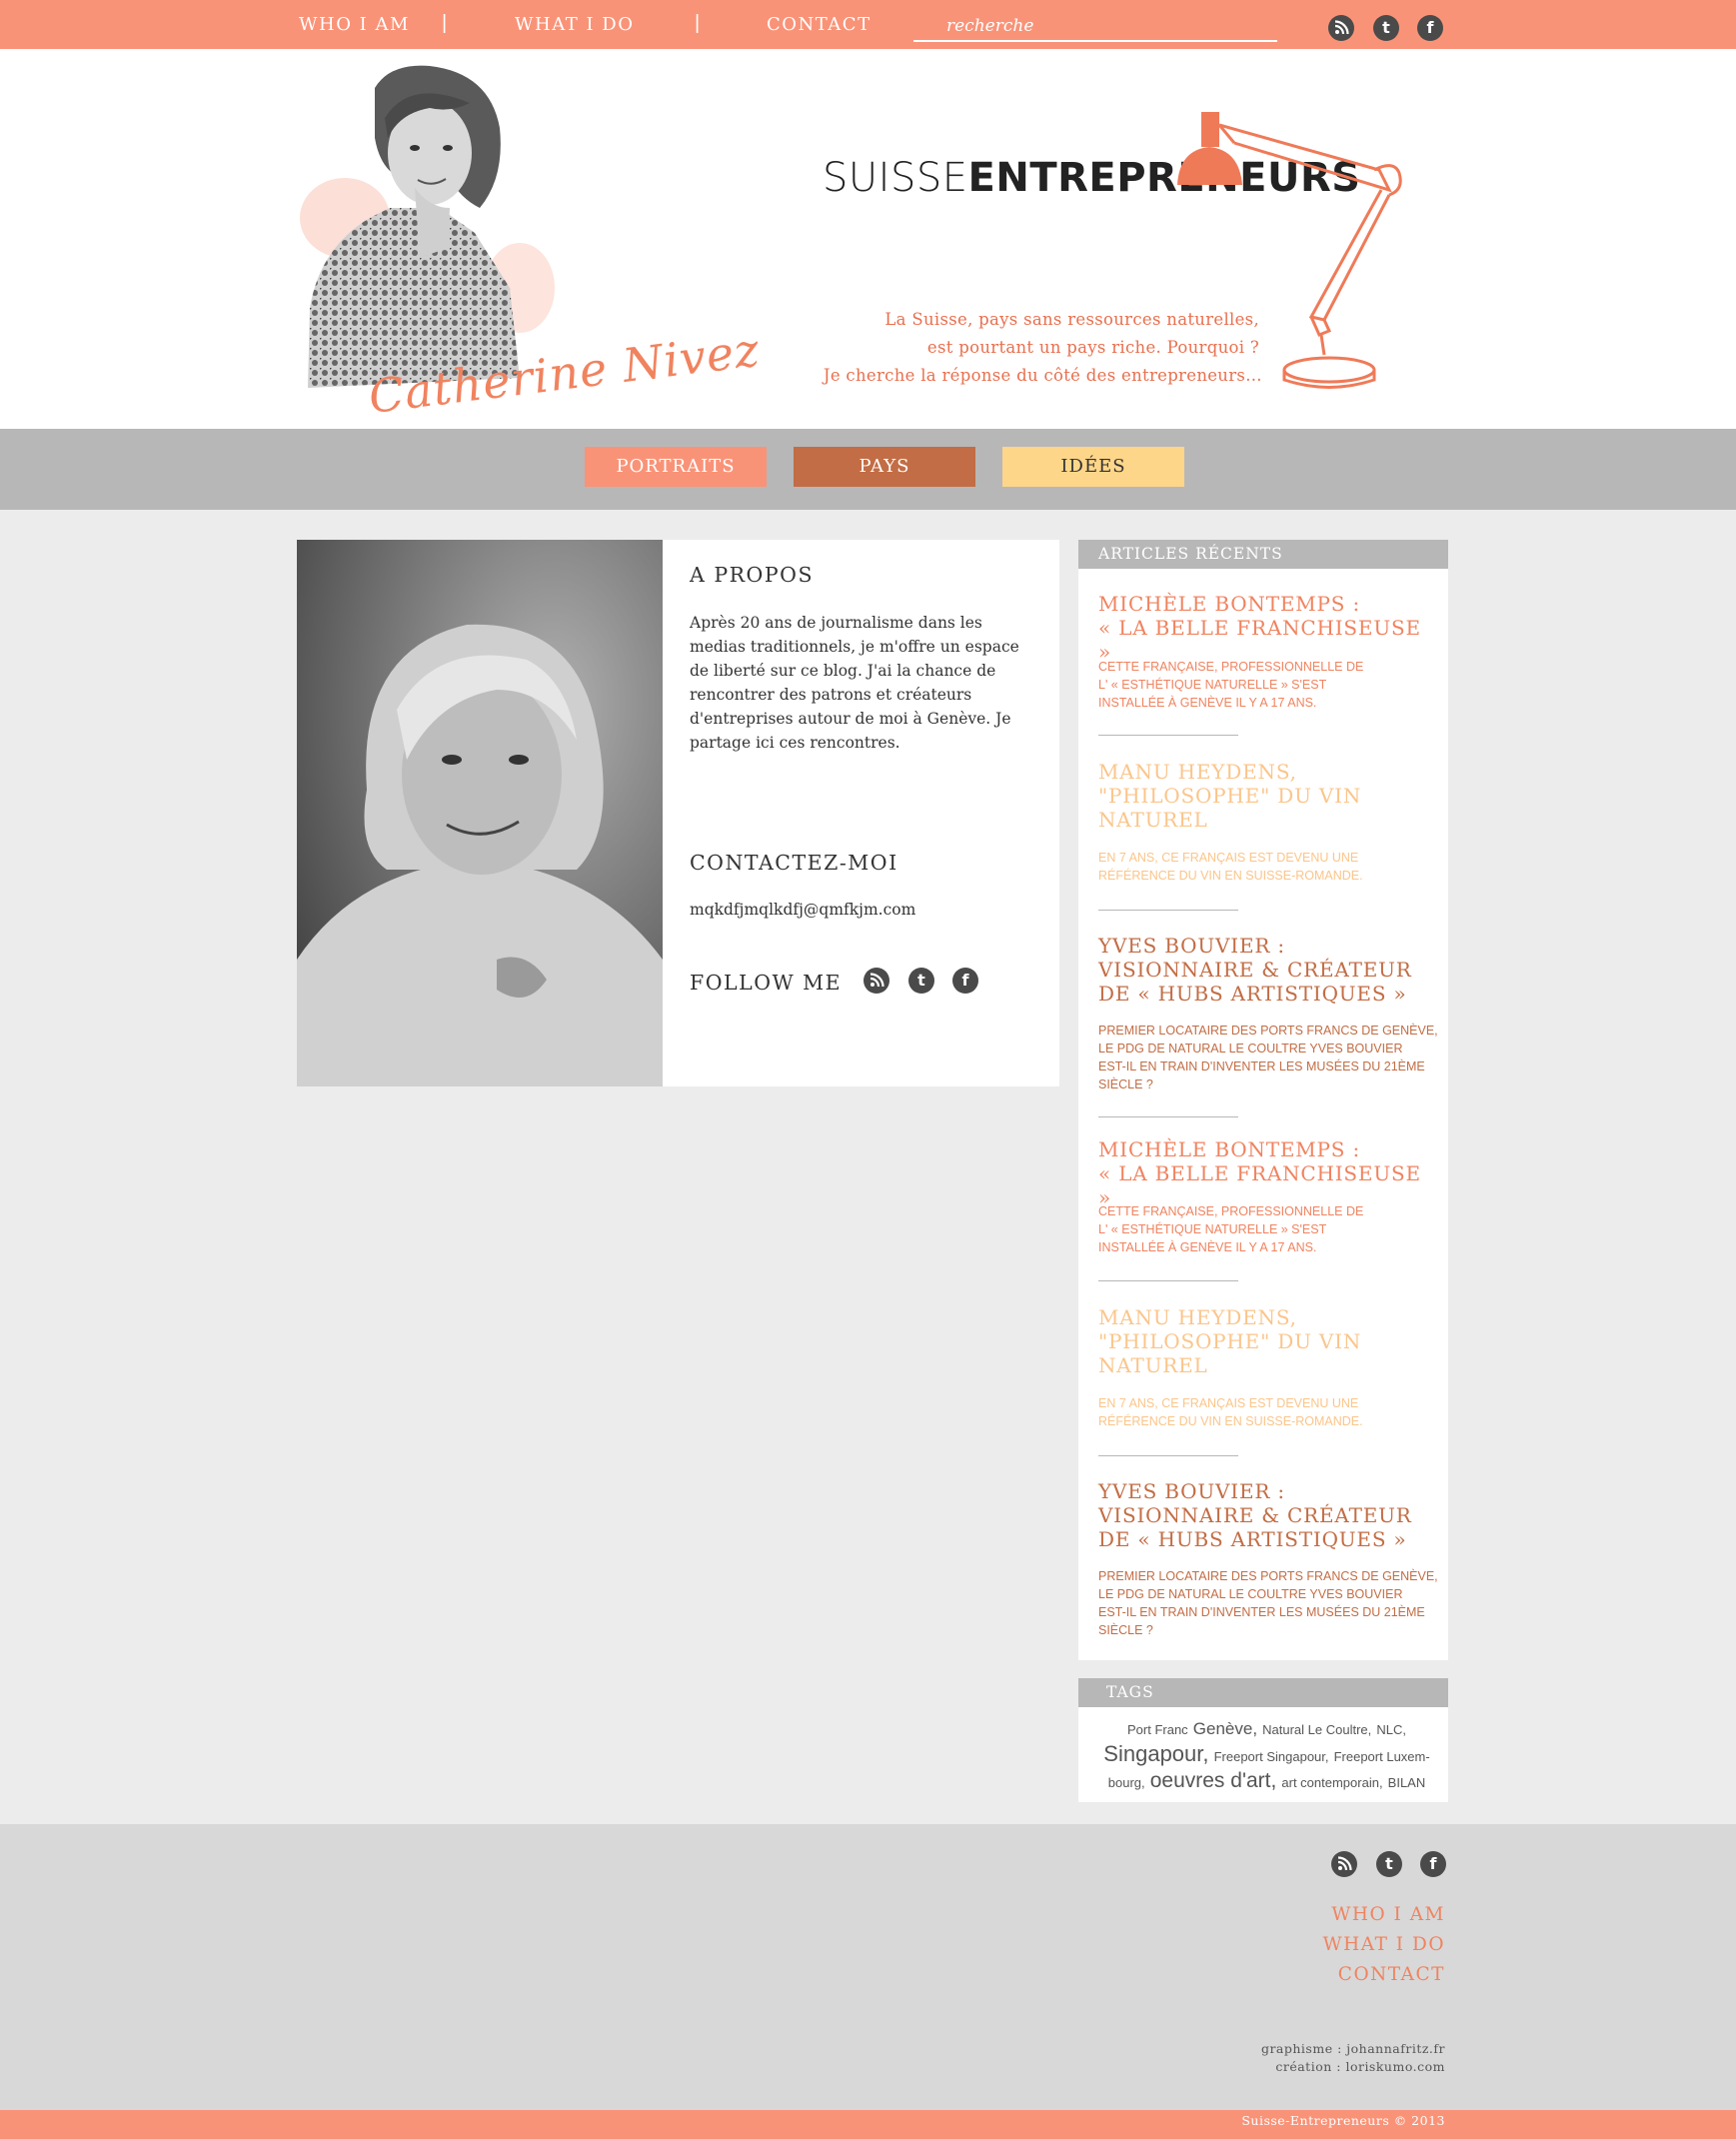 This screenshot has height=2139, width=1736. What do you see at coordinates (766, 983) in the screenshot?
I see `follow-me-label: FOLLOW ME` at bounding box center [766, 983].